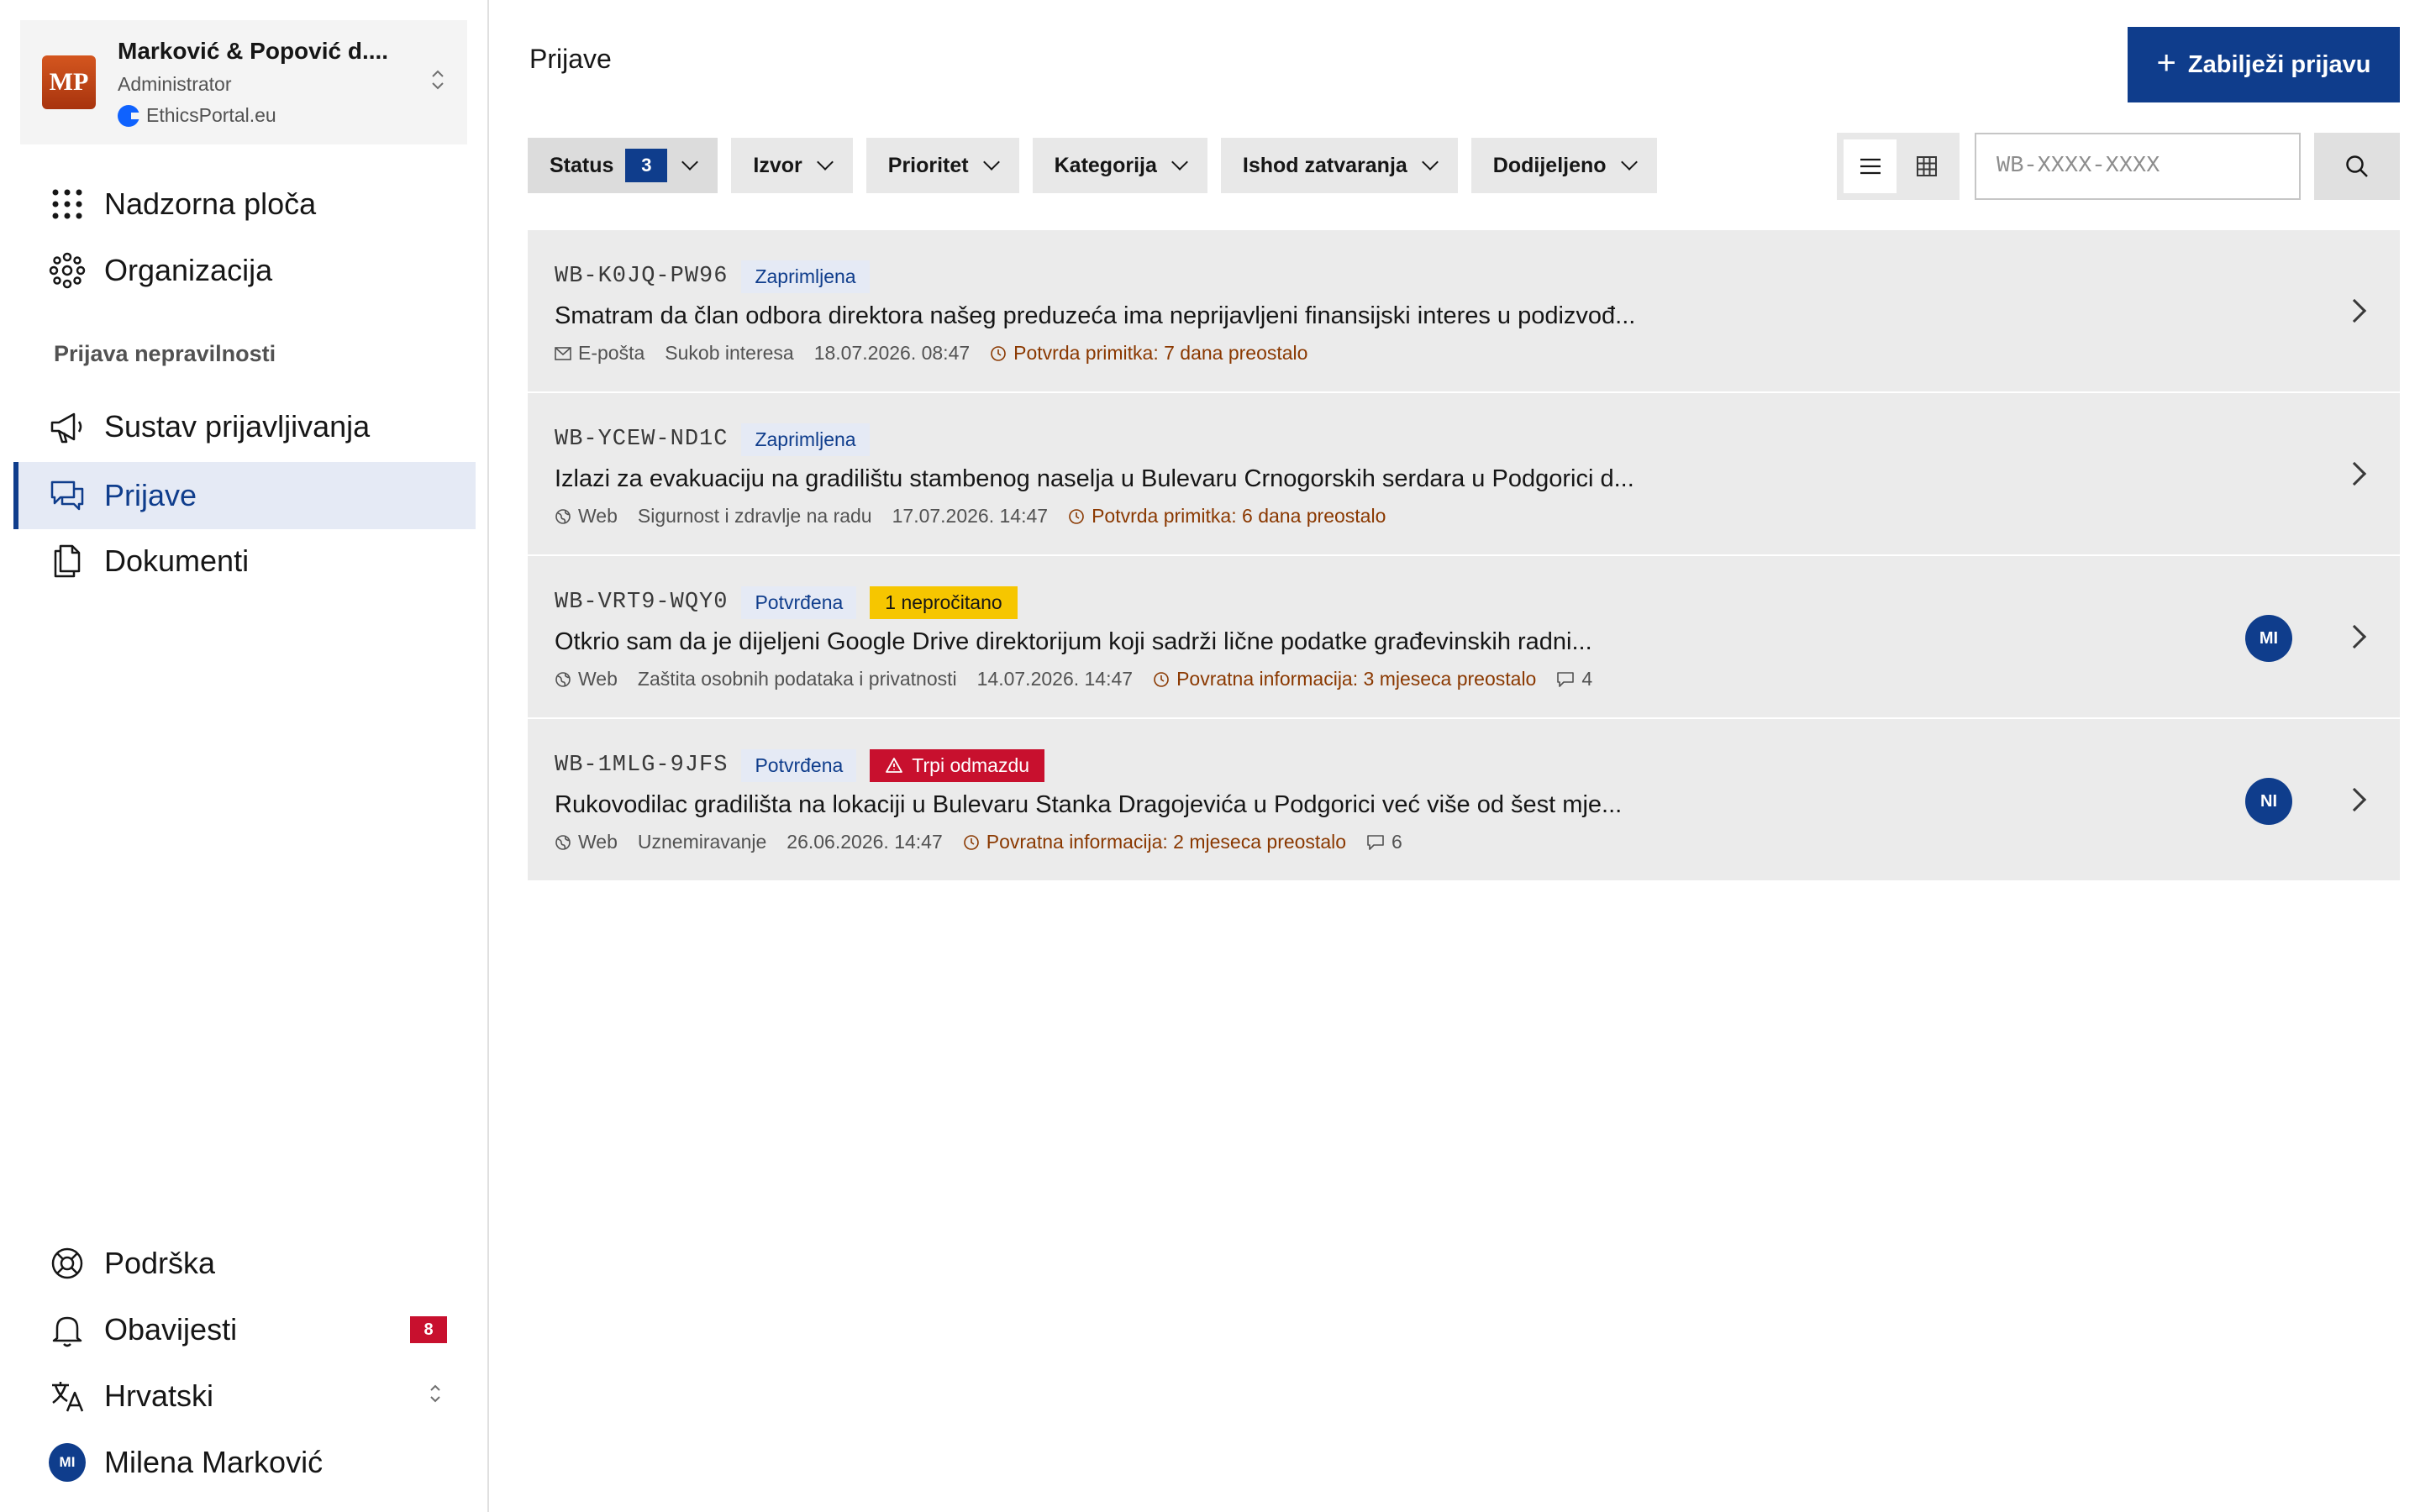 Image resolution: width=2420 pixels, height=1512 pixels. I want to click on filter-assigned: Dodijeljeno, so click(1563, 165).